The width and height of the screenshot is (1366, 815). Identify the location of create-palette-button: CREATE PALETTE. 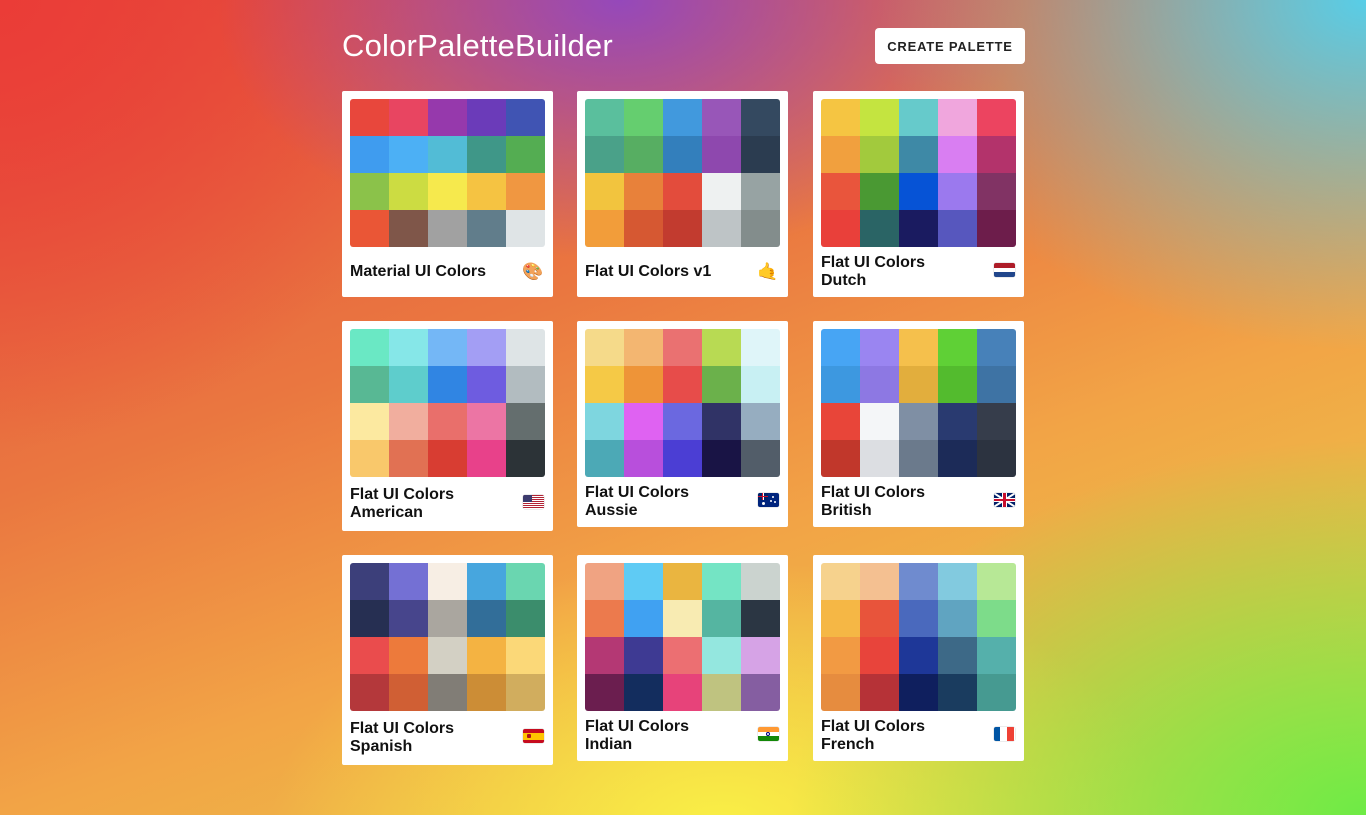
(950, 46).